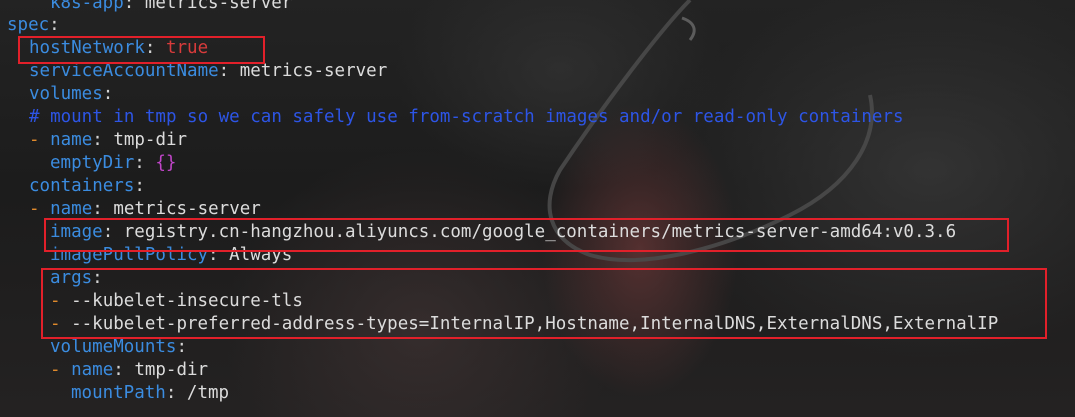 This screenshot has height=417, width=1075. I want to click on yaml-key: emptyDir, so click(92, 163).